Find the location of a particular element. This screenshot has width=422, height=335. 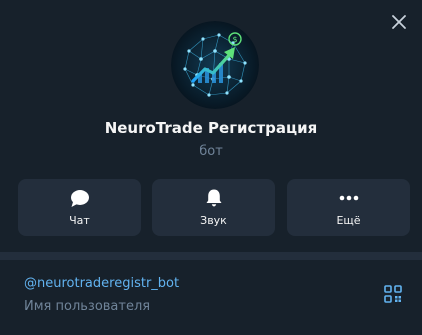

chat-bubble-icon is located at coordinates (80, 198).